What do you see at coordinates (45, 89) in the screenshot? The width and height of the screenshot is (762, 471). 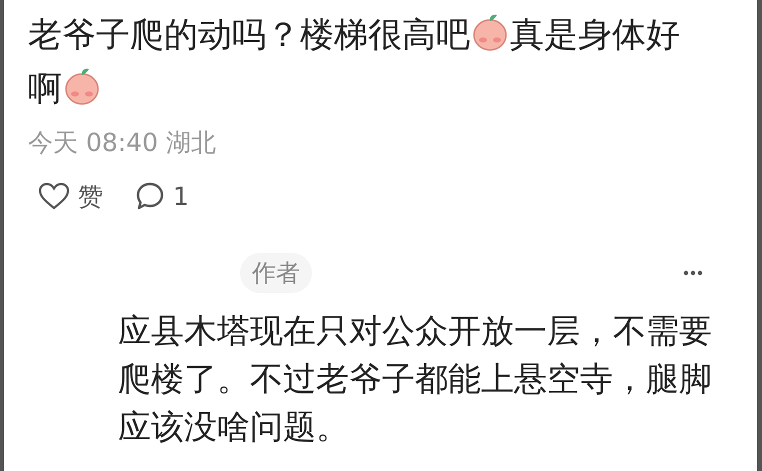 I see `comment-text: 啊` at bounding box center [45, 89].